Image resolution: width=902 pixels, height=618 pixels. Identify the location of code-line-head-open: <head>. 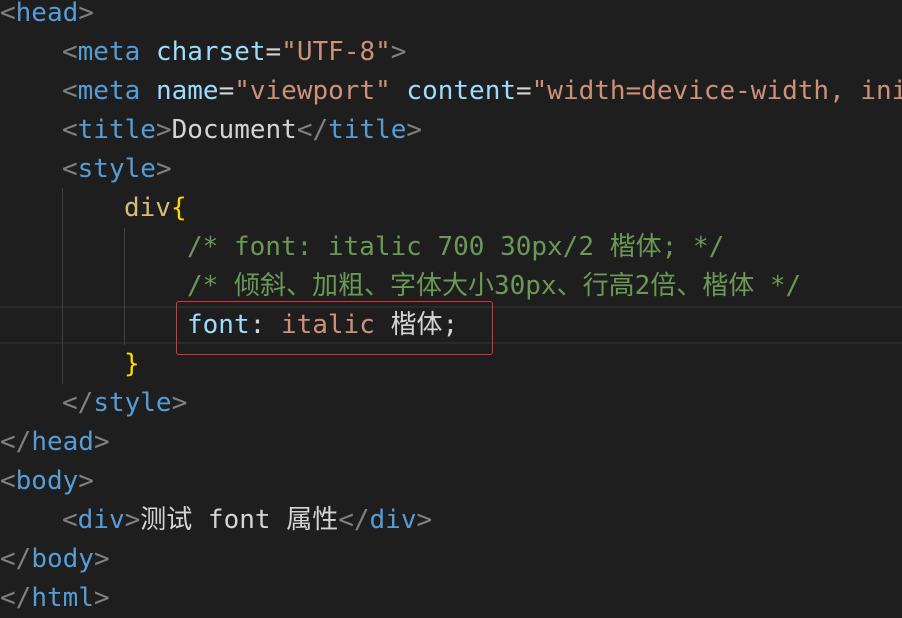
(47, 16).